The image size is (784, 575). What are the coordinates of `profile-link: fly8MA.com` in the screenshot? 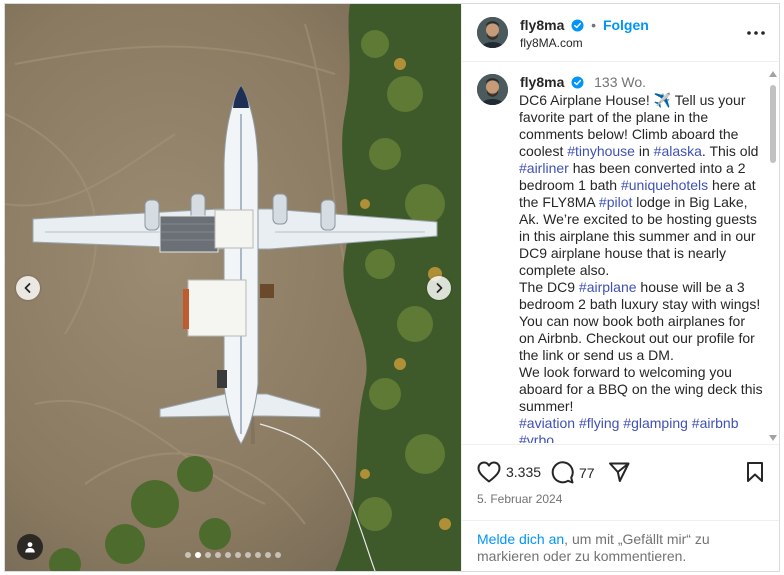 It's located at (551, 43).